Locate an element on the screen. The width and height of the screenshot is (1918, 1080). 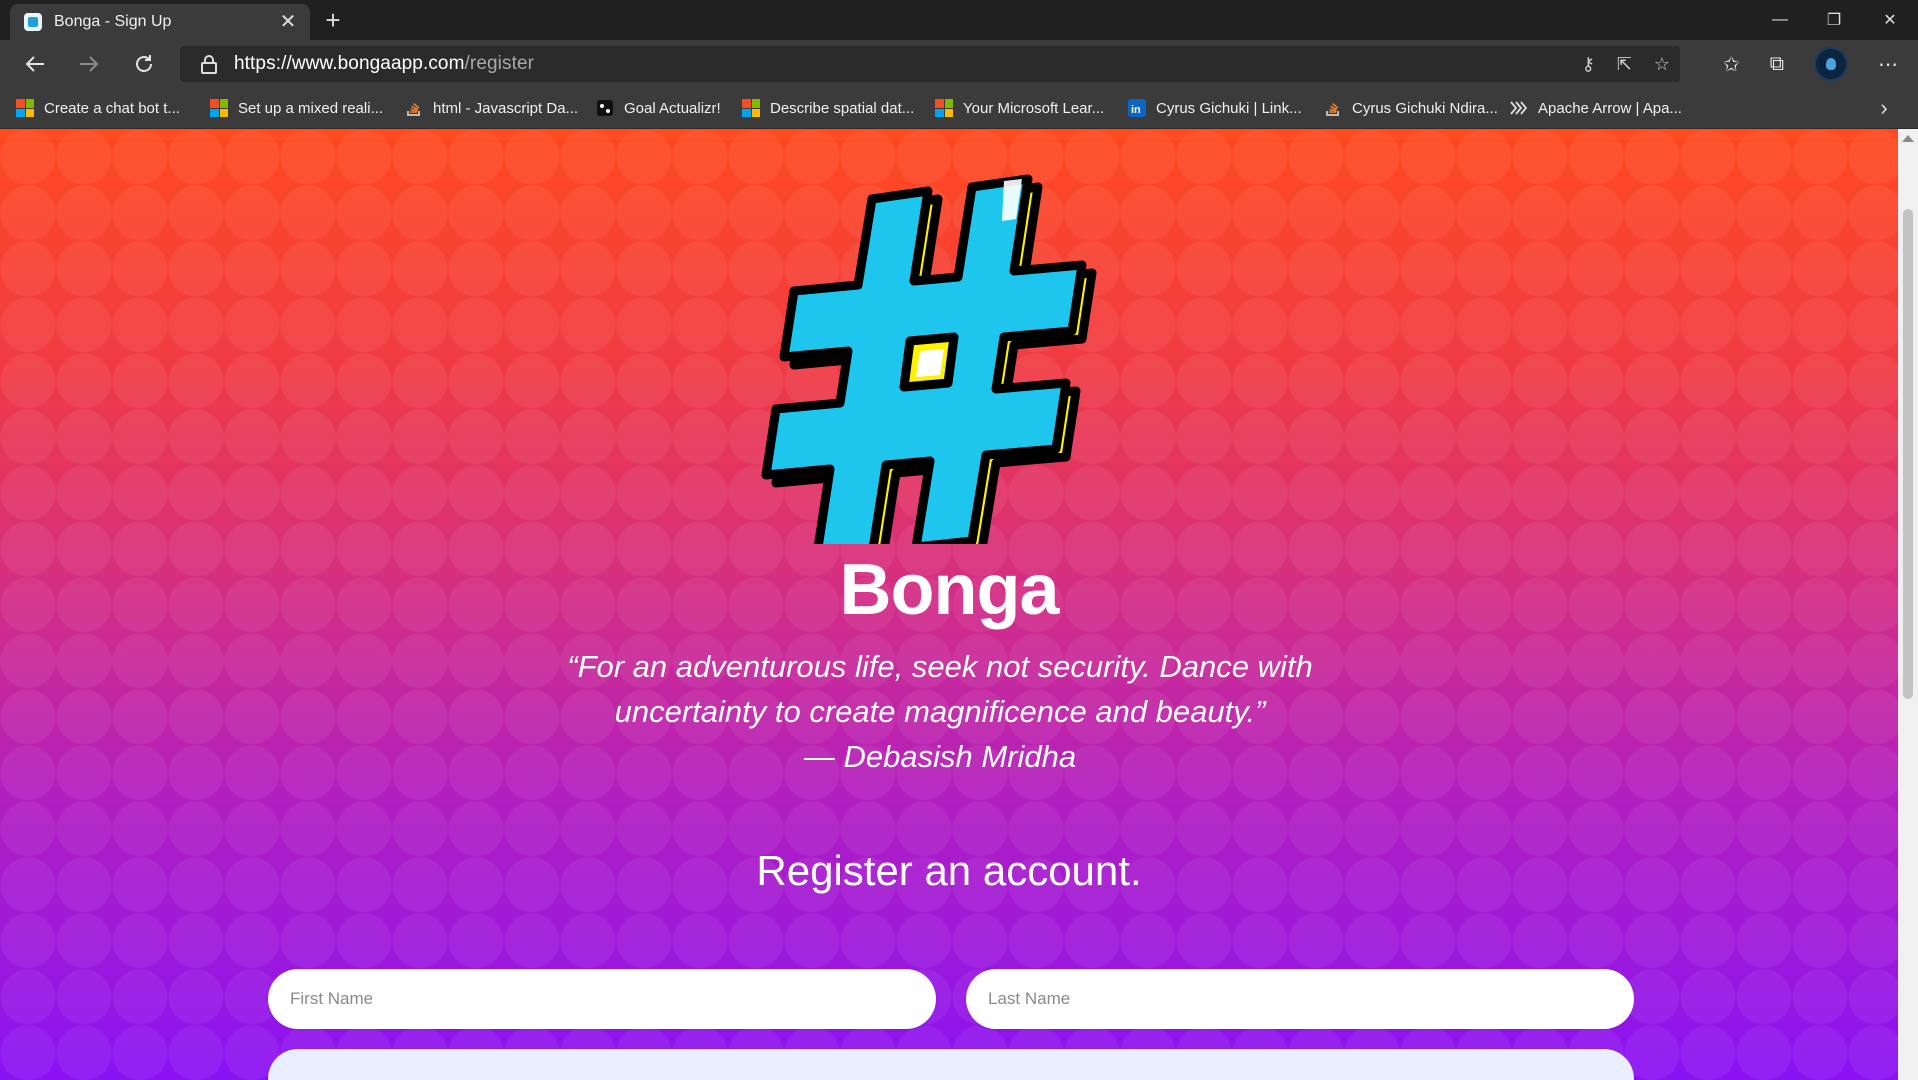
bookmark-item: Goal Actualizr! is located at coordinates (658, 108).